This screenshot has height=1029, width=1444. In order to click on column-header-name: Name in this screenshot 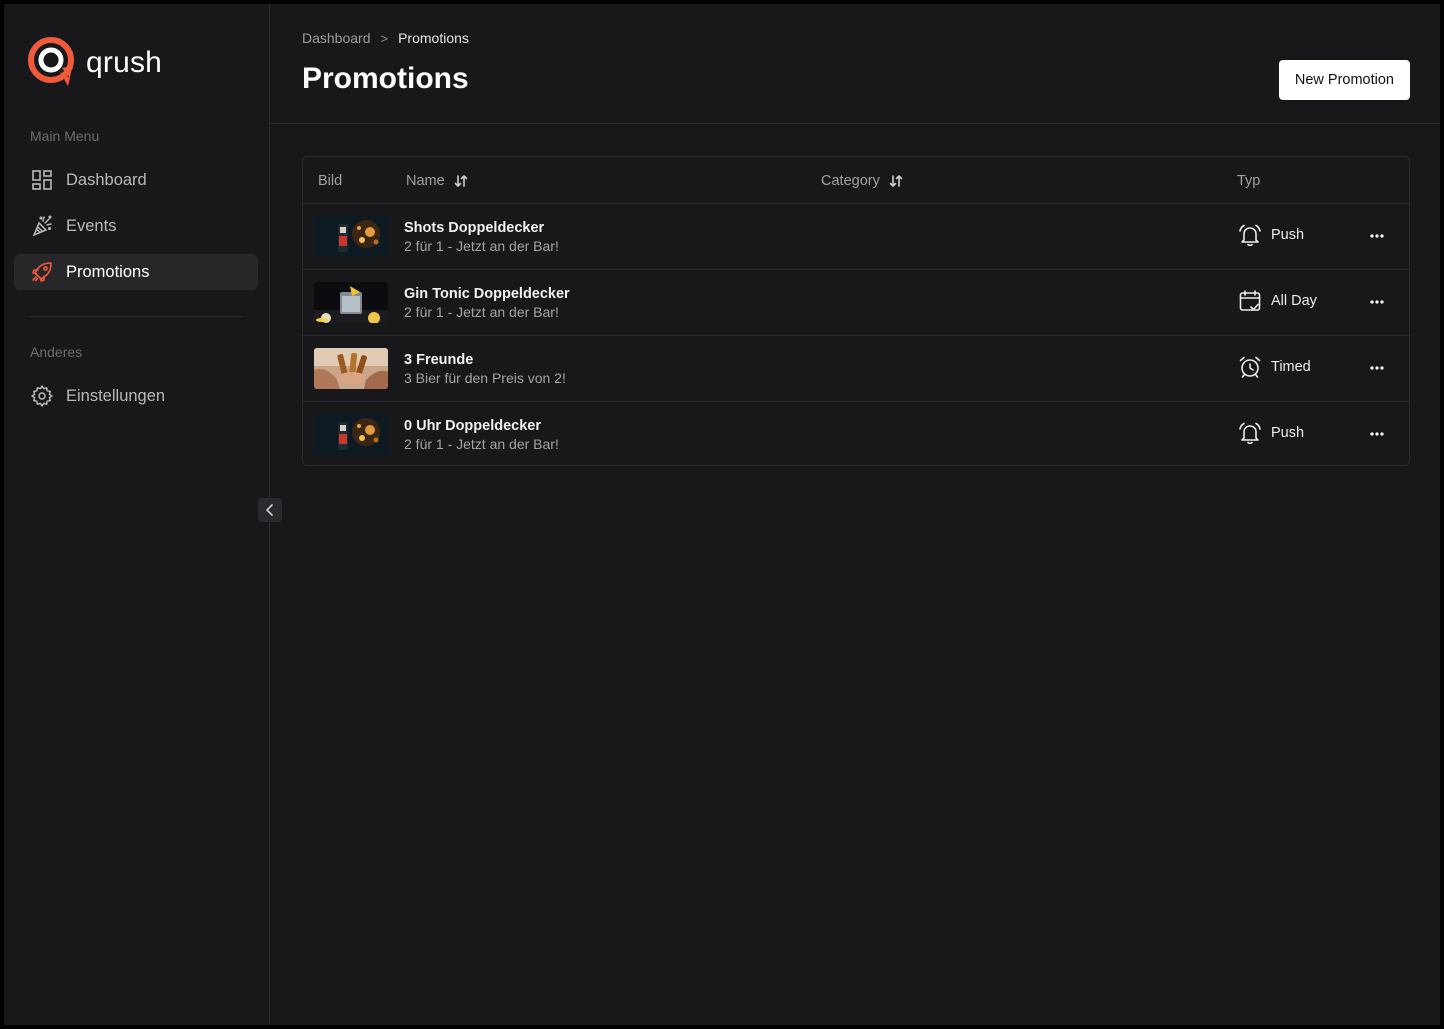, I will do `click(437, 180)`.